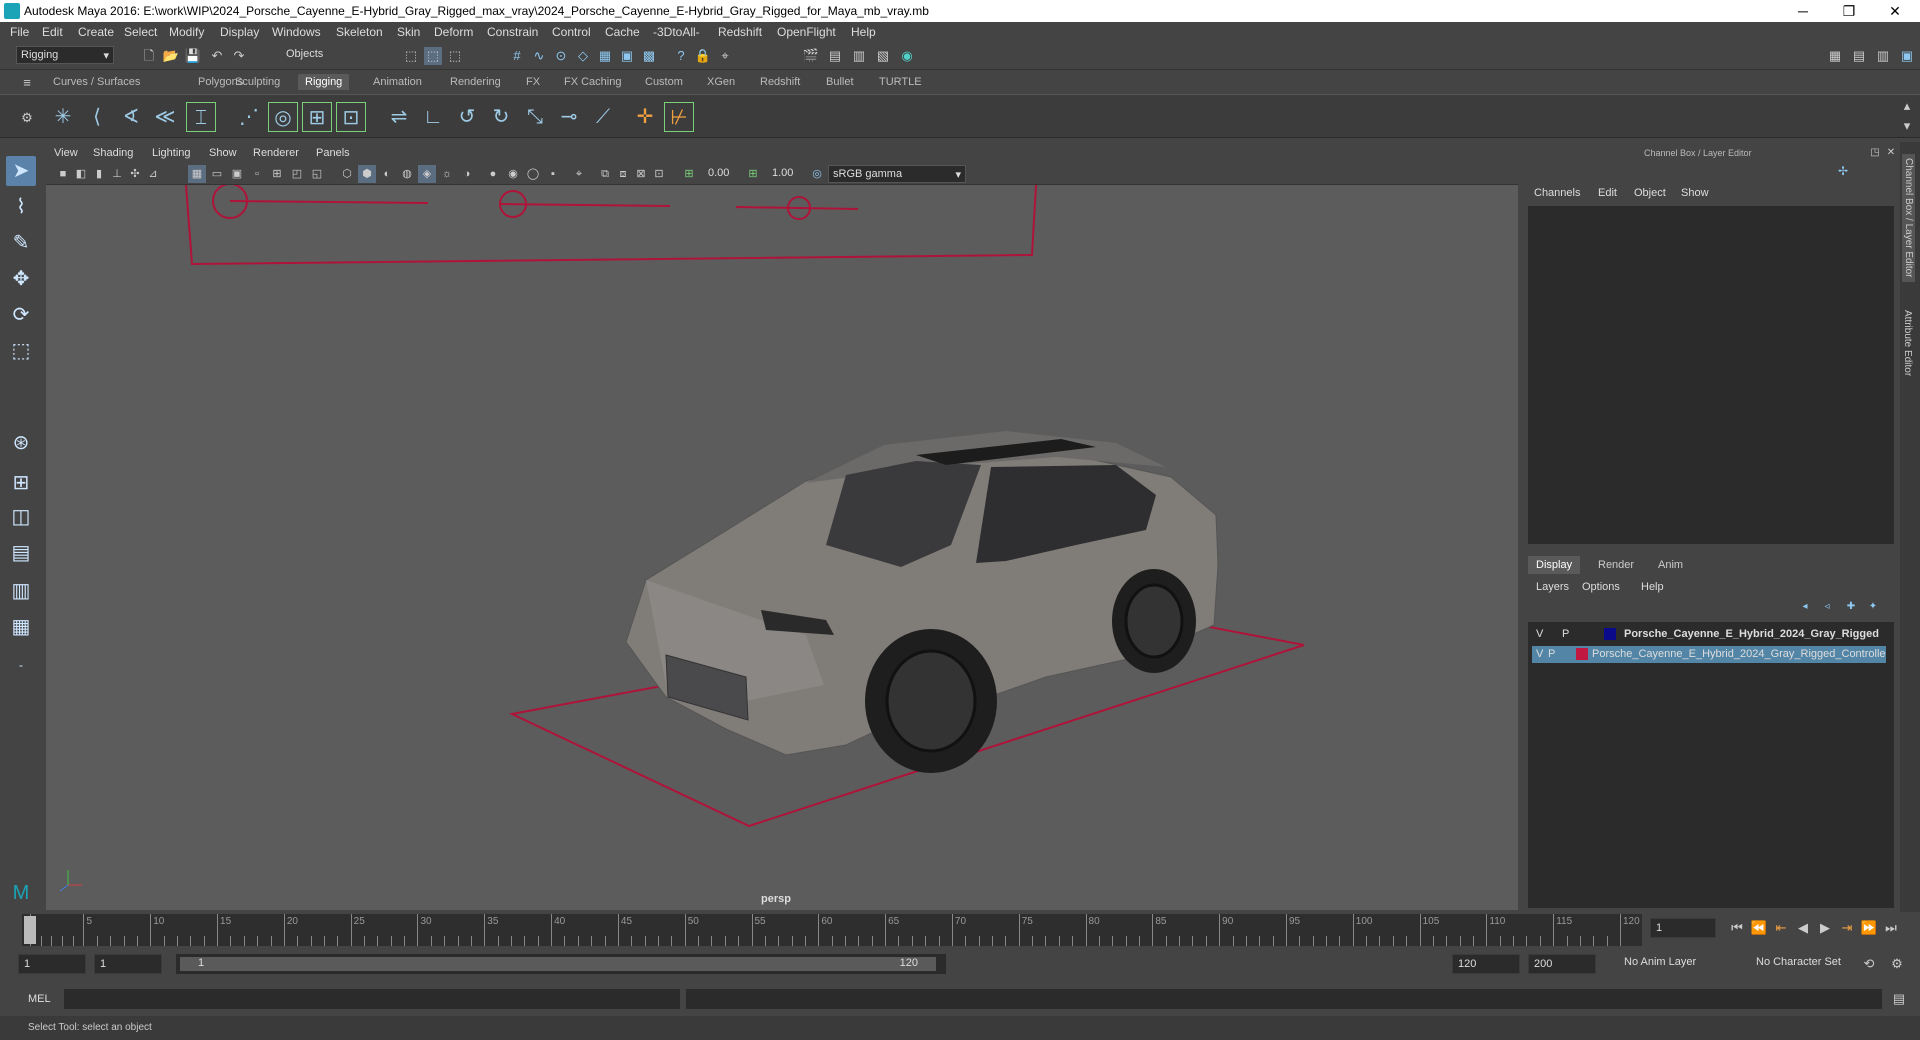 The image size is (1920, 1040). I want to click on construction-history-icon: ?, so click(681, 56).